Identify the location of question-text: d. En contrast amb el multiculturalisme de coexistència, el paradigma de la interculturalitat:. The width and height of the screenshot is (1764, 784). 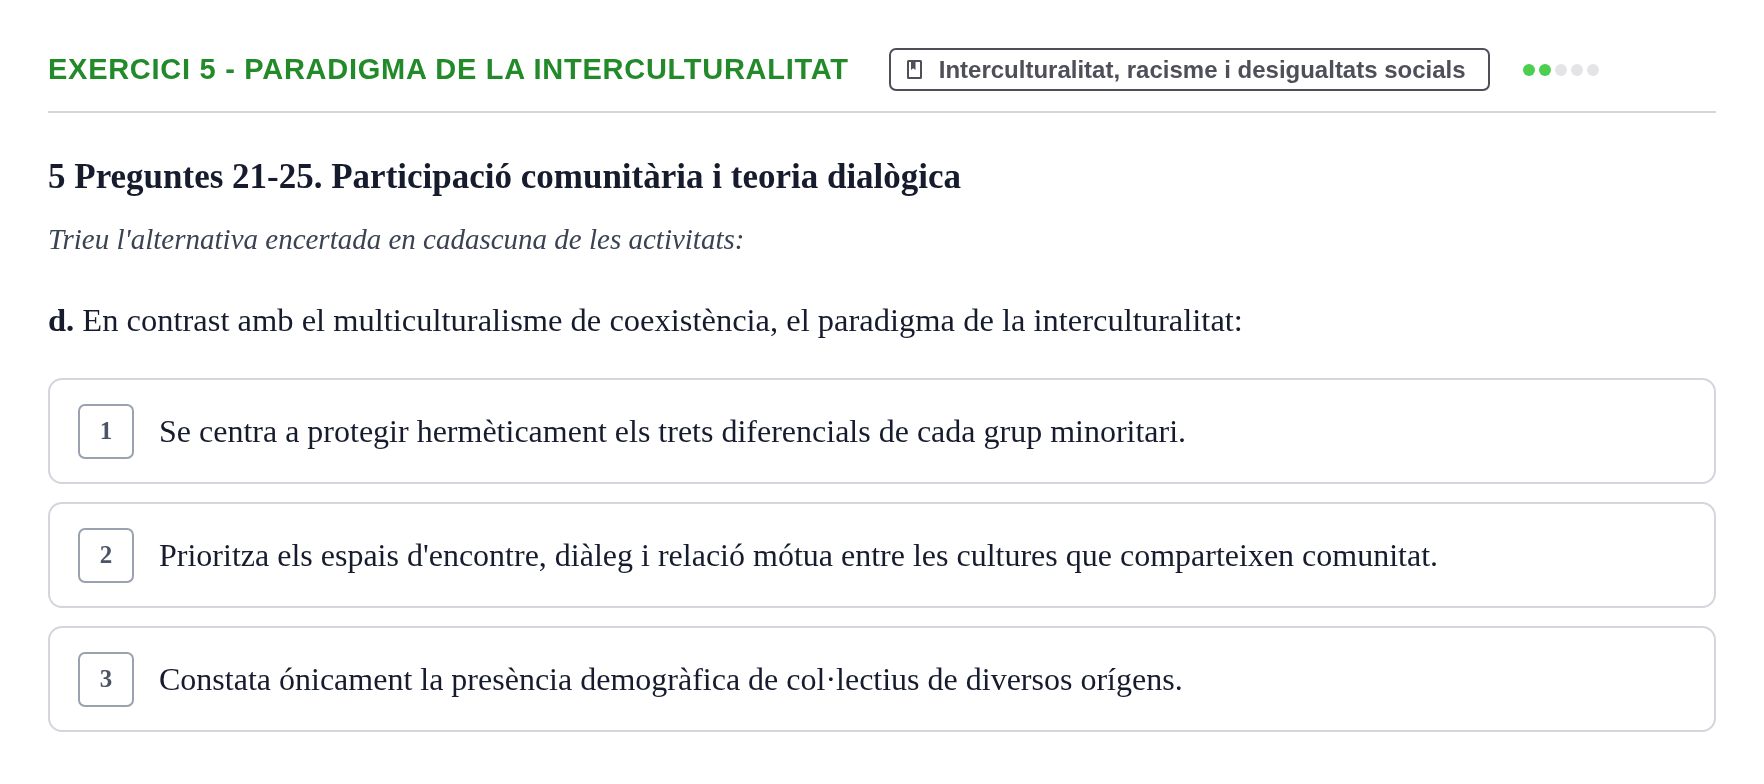
(646, 320).